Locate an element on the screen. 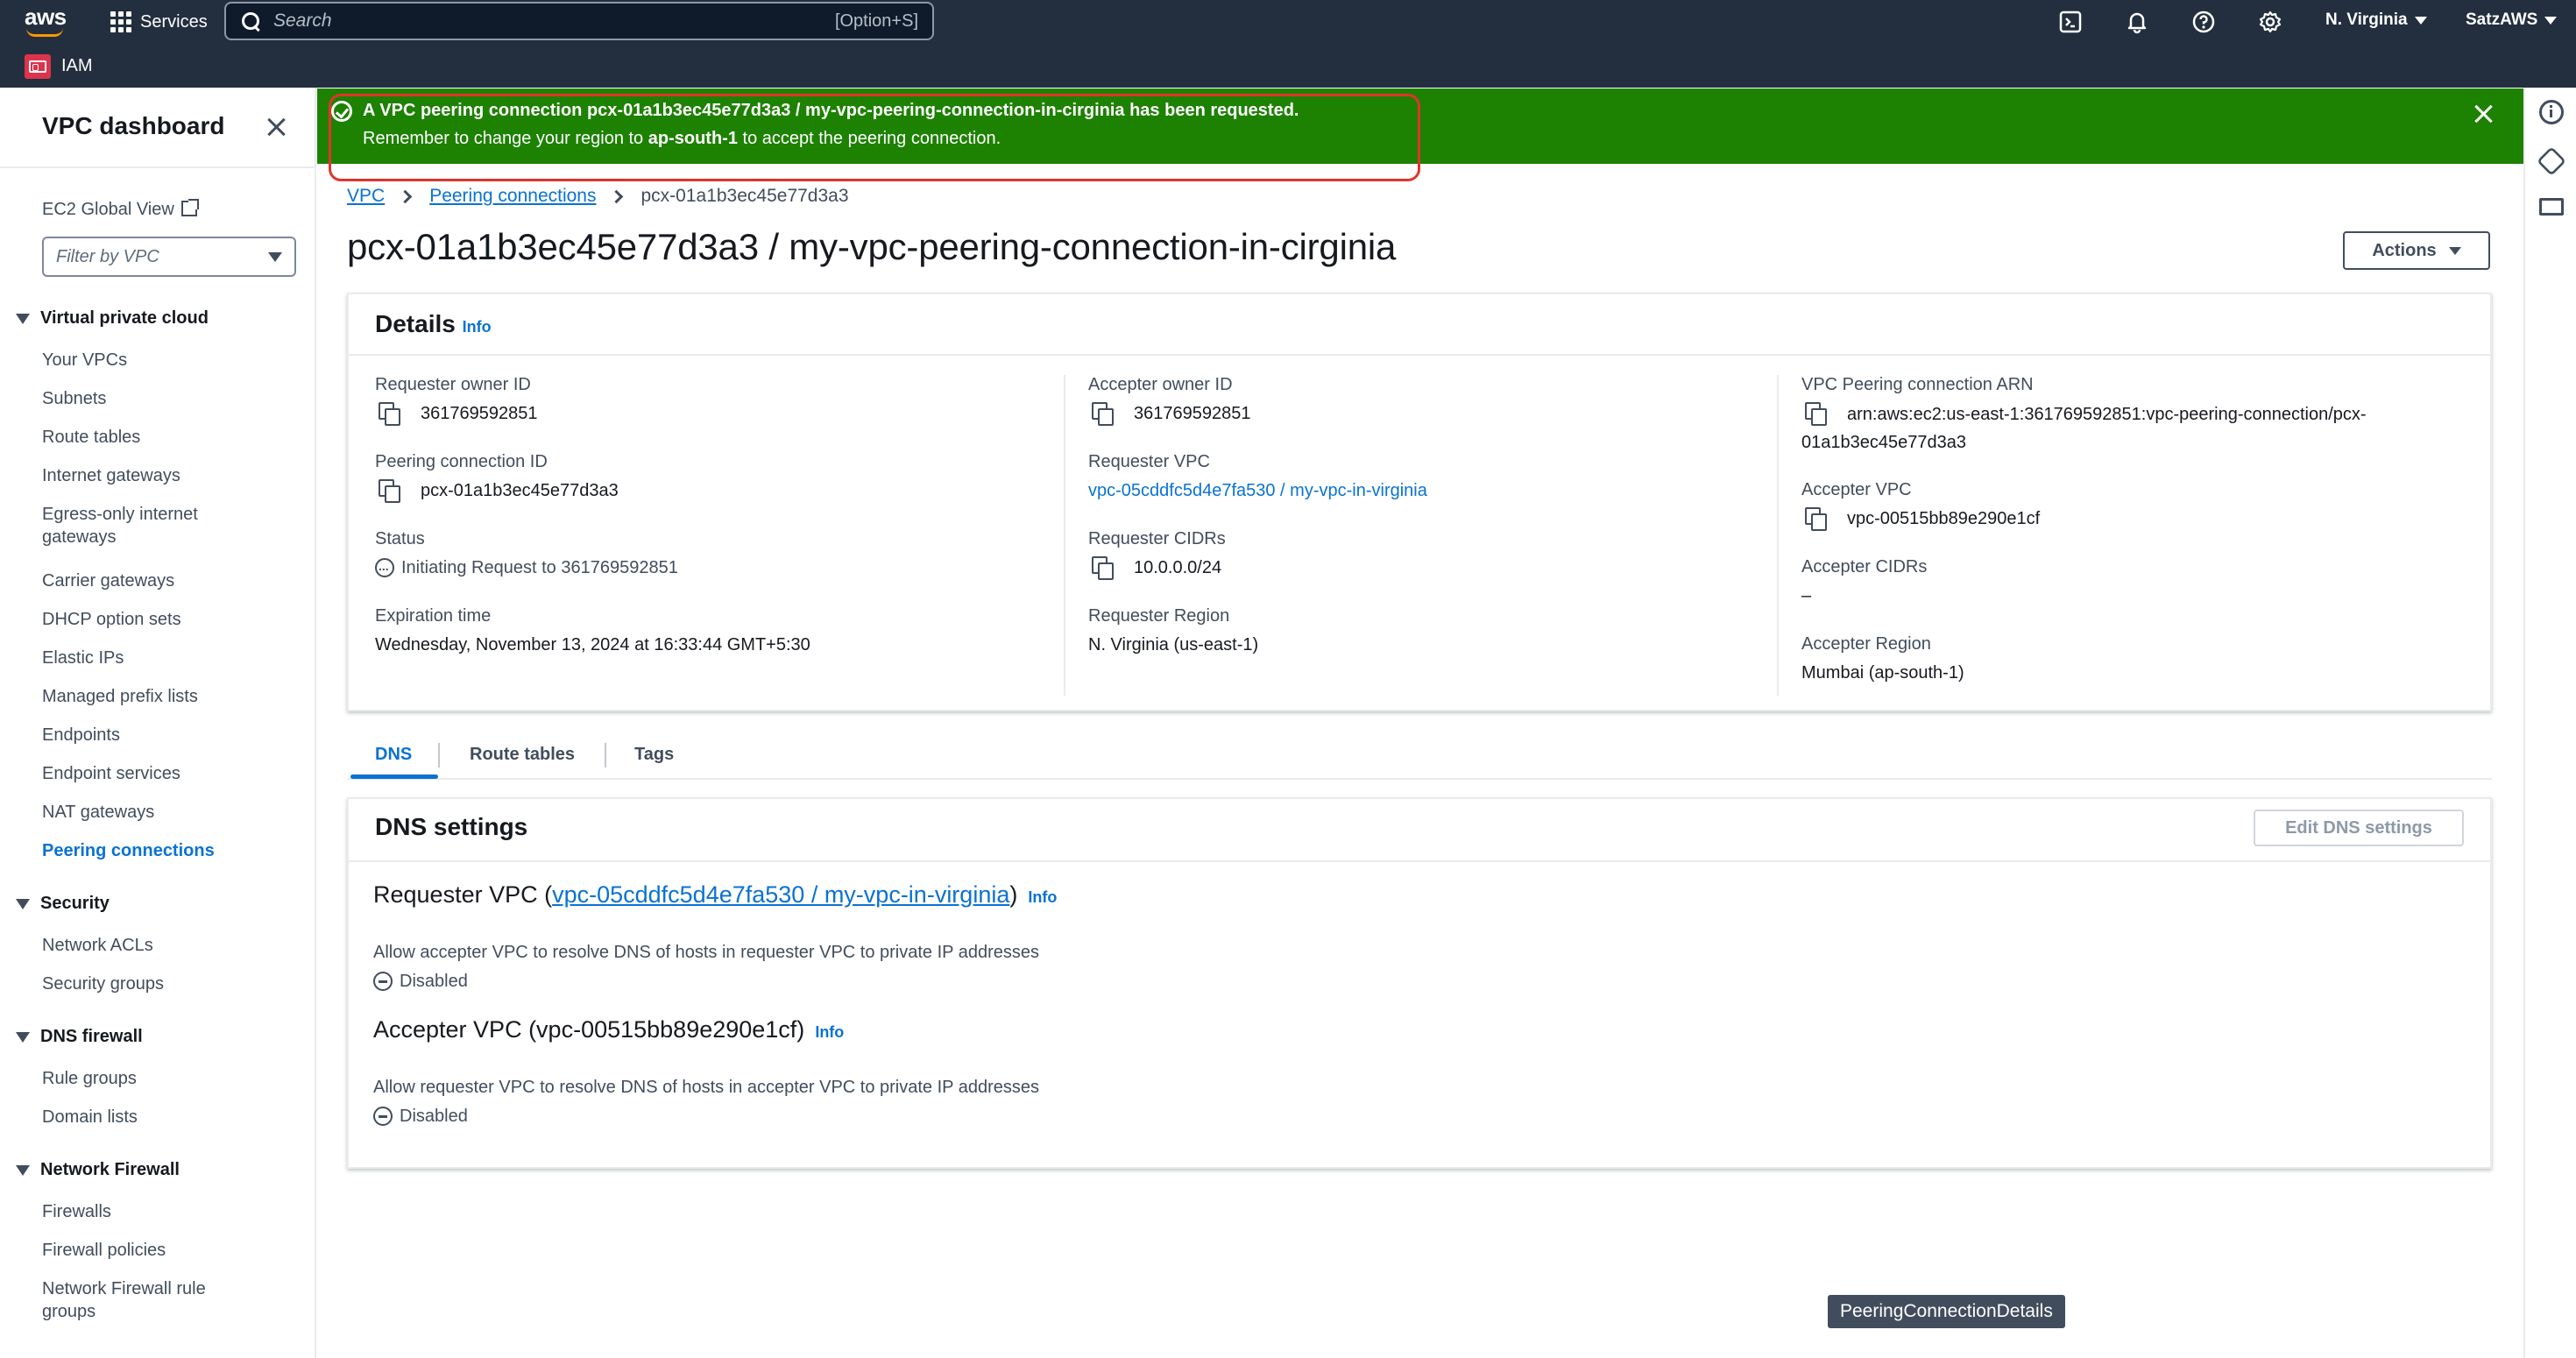 This screenshot has height=1358, width=2576. disabled-status-icon is located at coordinates (383, 981).